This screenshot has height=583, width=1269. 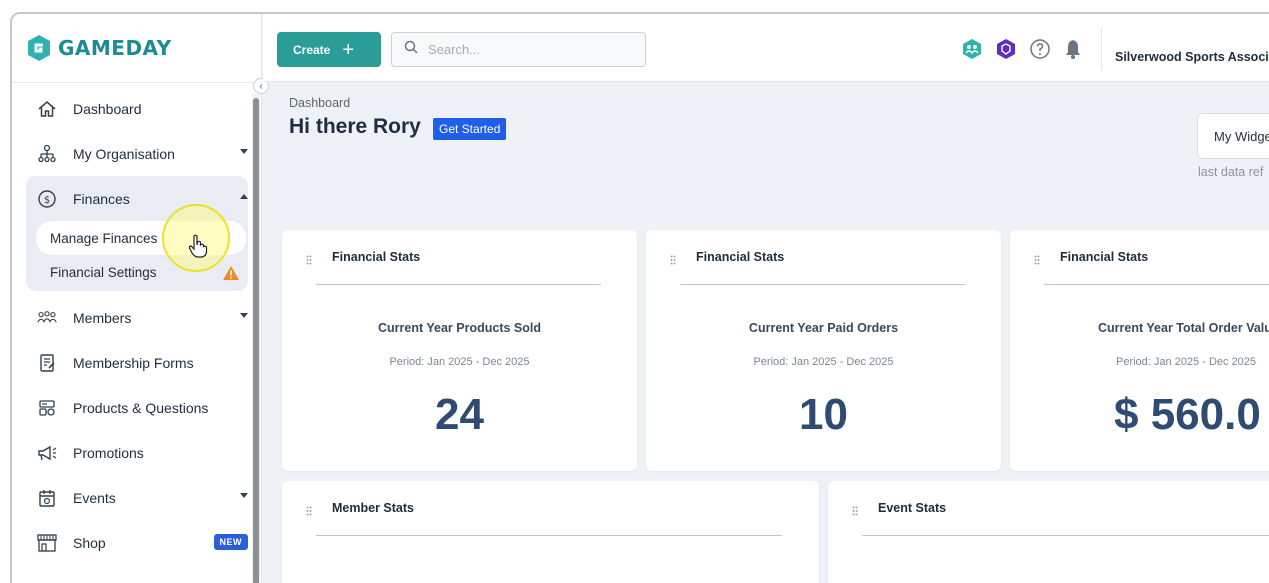 I want to click on sidebar-item-label: Finances, so click(x=101, y=198).